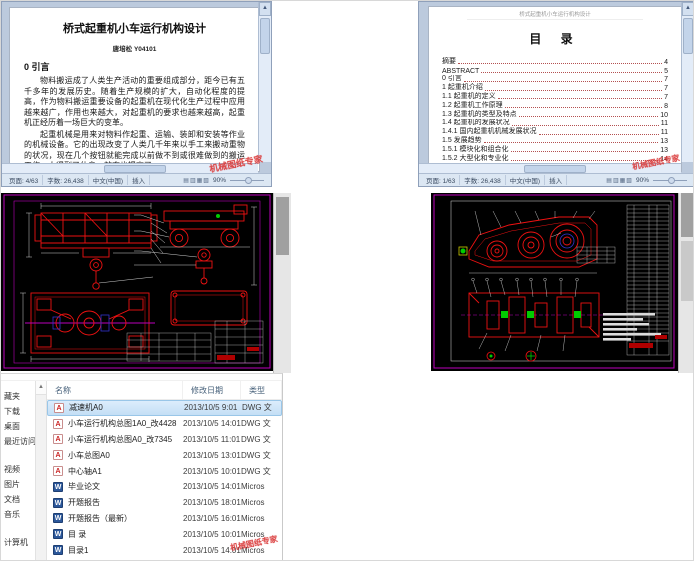  Describe the element at coordinates (18, 426) in the screenshot. I see `sidebar-item: 桌面` at that location.